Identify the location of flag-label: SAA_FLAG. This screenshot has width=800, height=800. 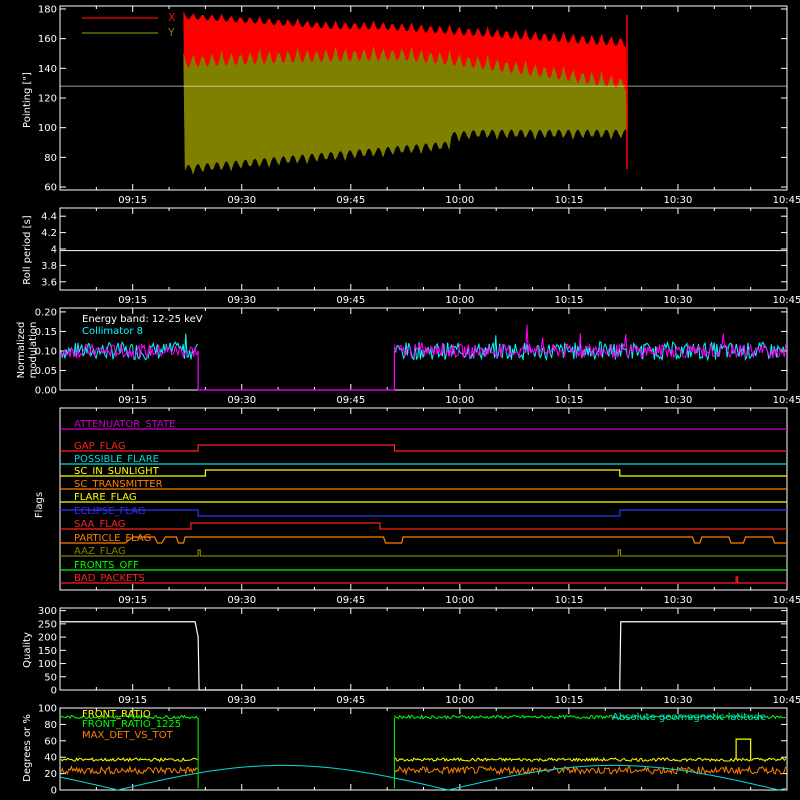
(99, 524).